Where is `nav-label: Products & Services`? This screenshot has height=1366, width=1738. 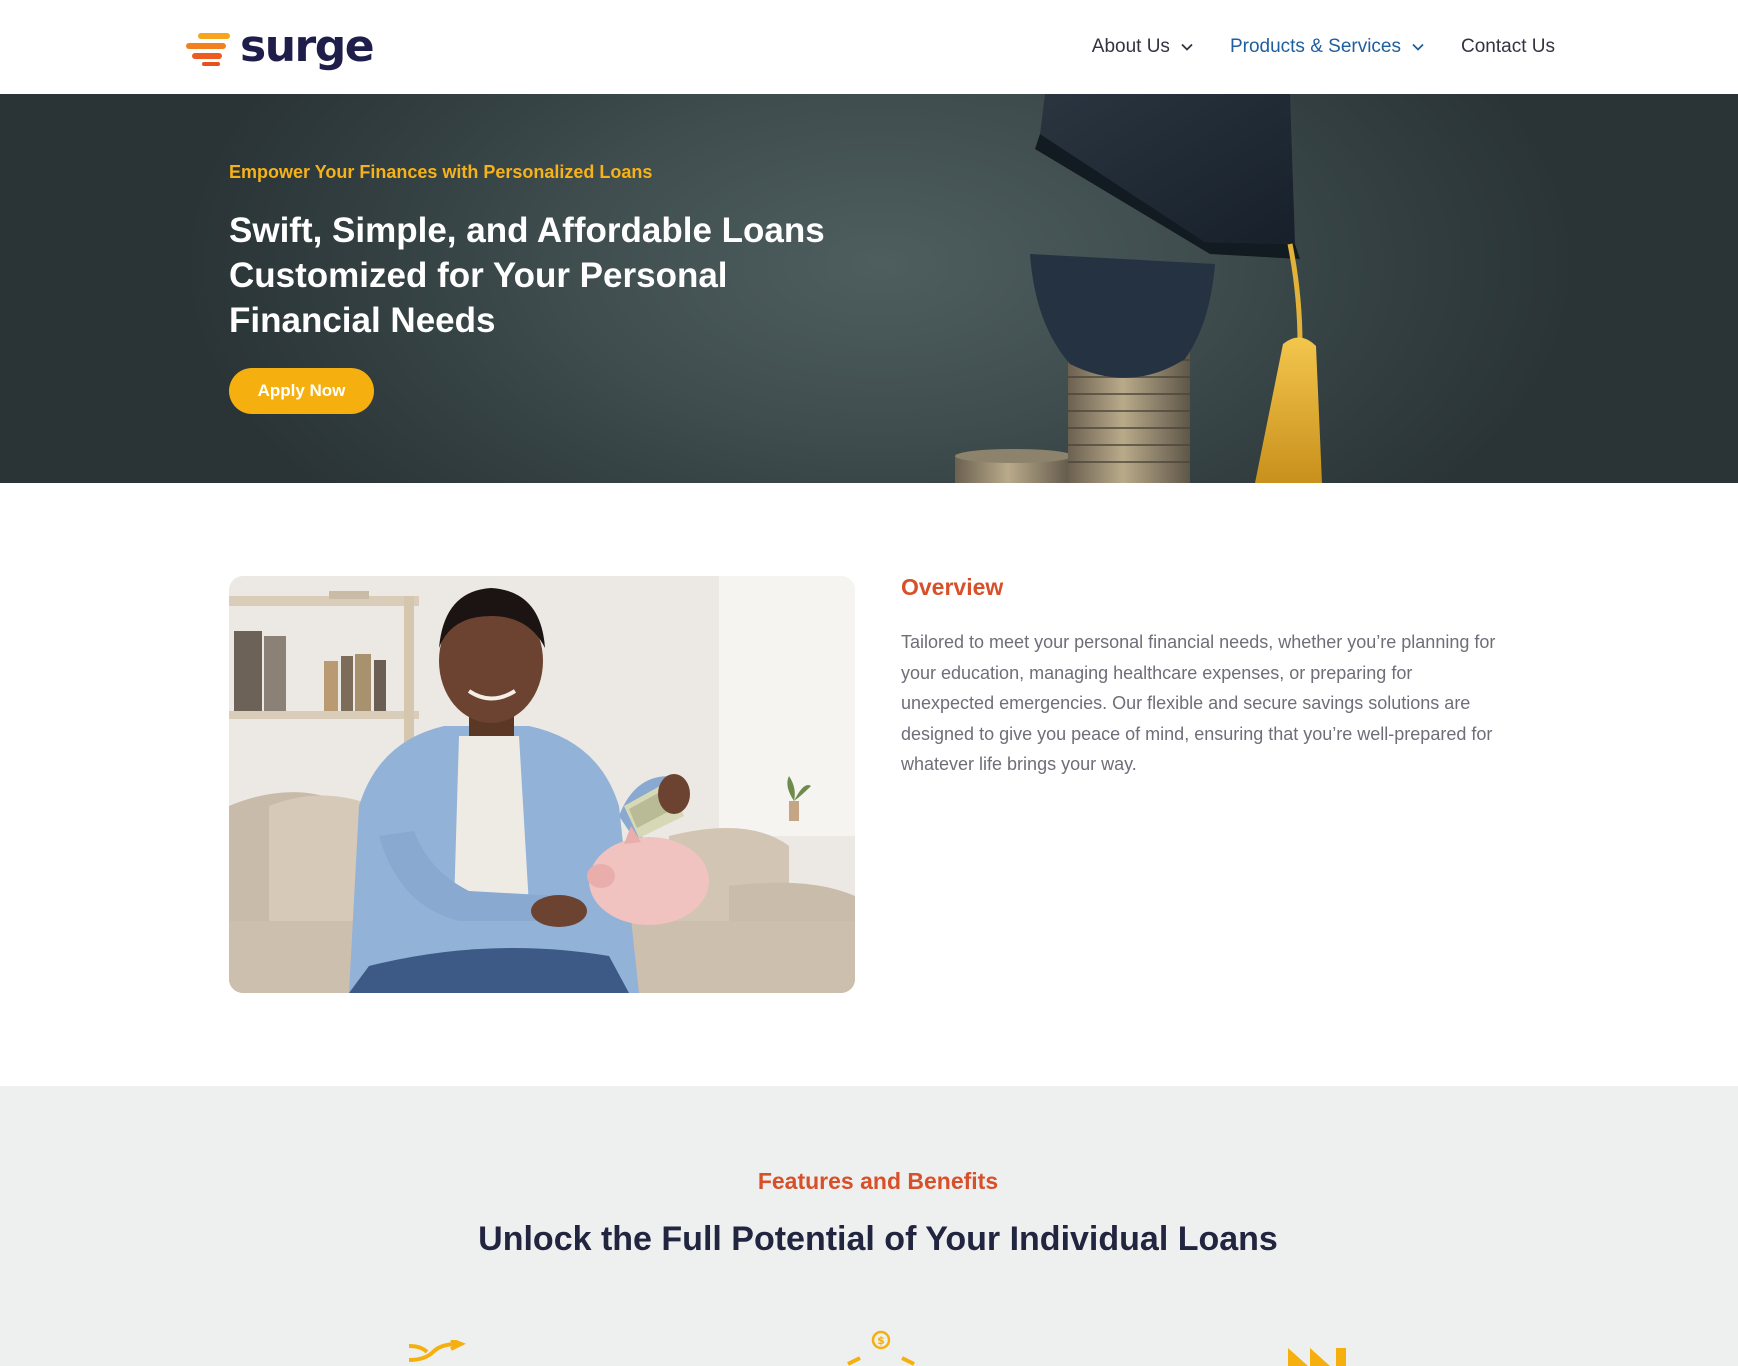
nav-label: Products & Services is located at coordinates (1315, 46).